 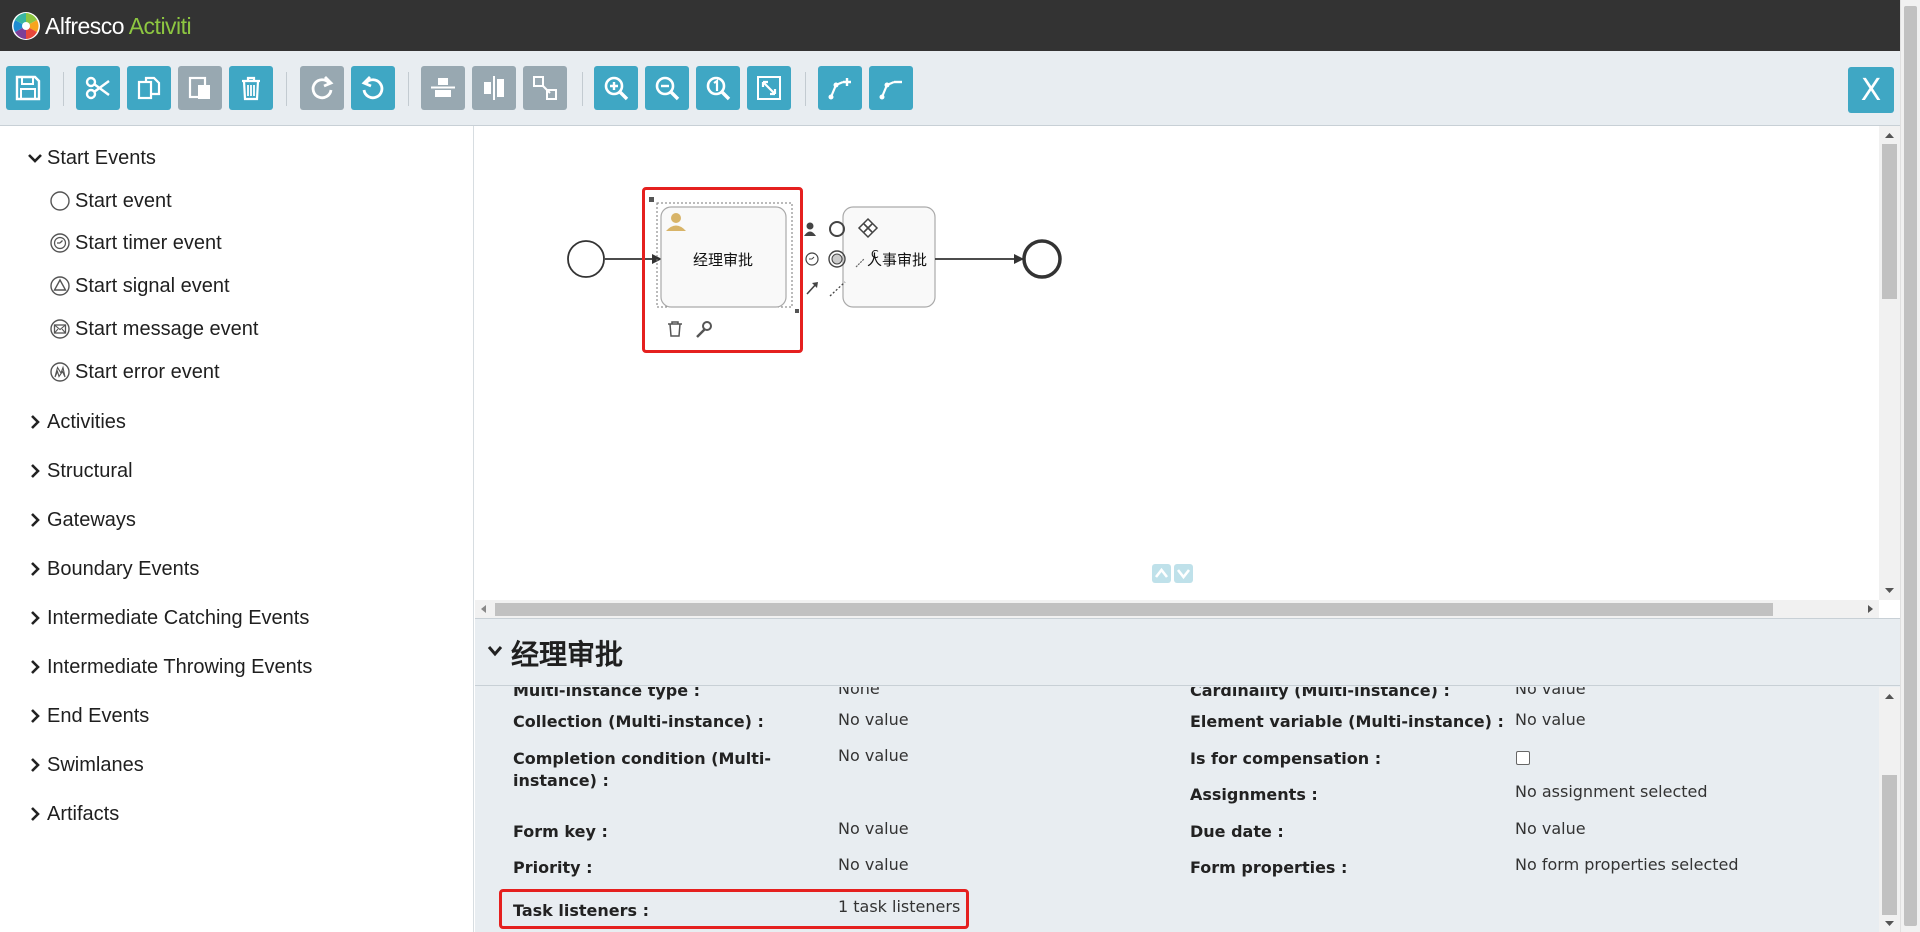 I want to click on canvas-horizontal-scrollbar, so click(x=1177, y=609).